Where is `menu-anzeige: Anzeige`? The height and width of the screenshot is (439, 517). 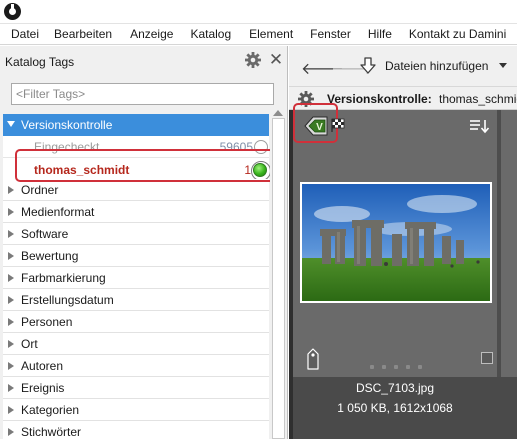 menu-anzeige: Anzeige is located at coordinates (142, 34).